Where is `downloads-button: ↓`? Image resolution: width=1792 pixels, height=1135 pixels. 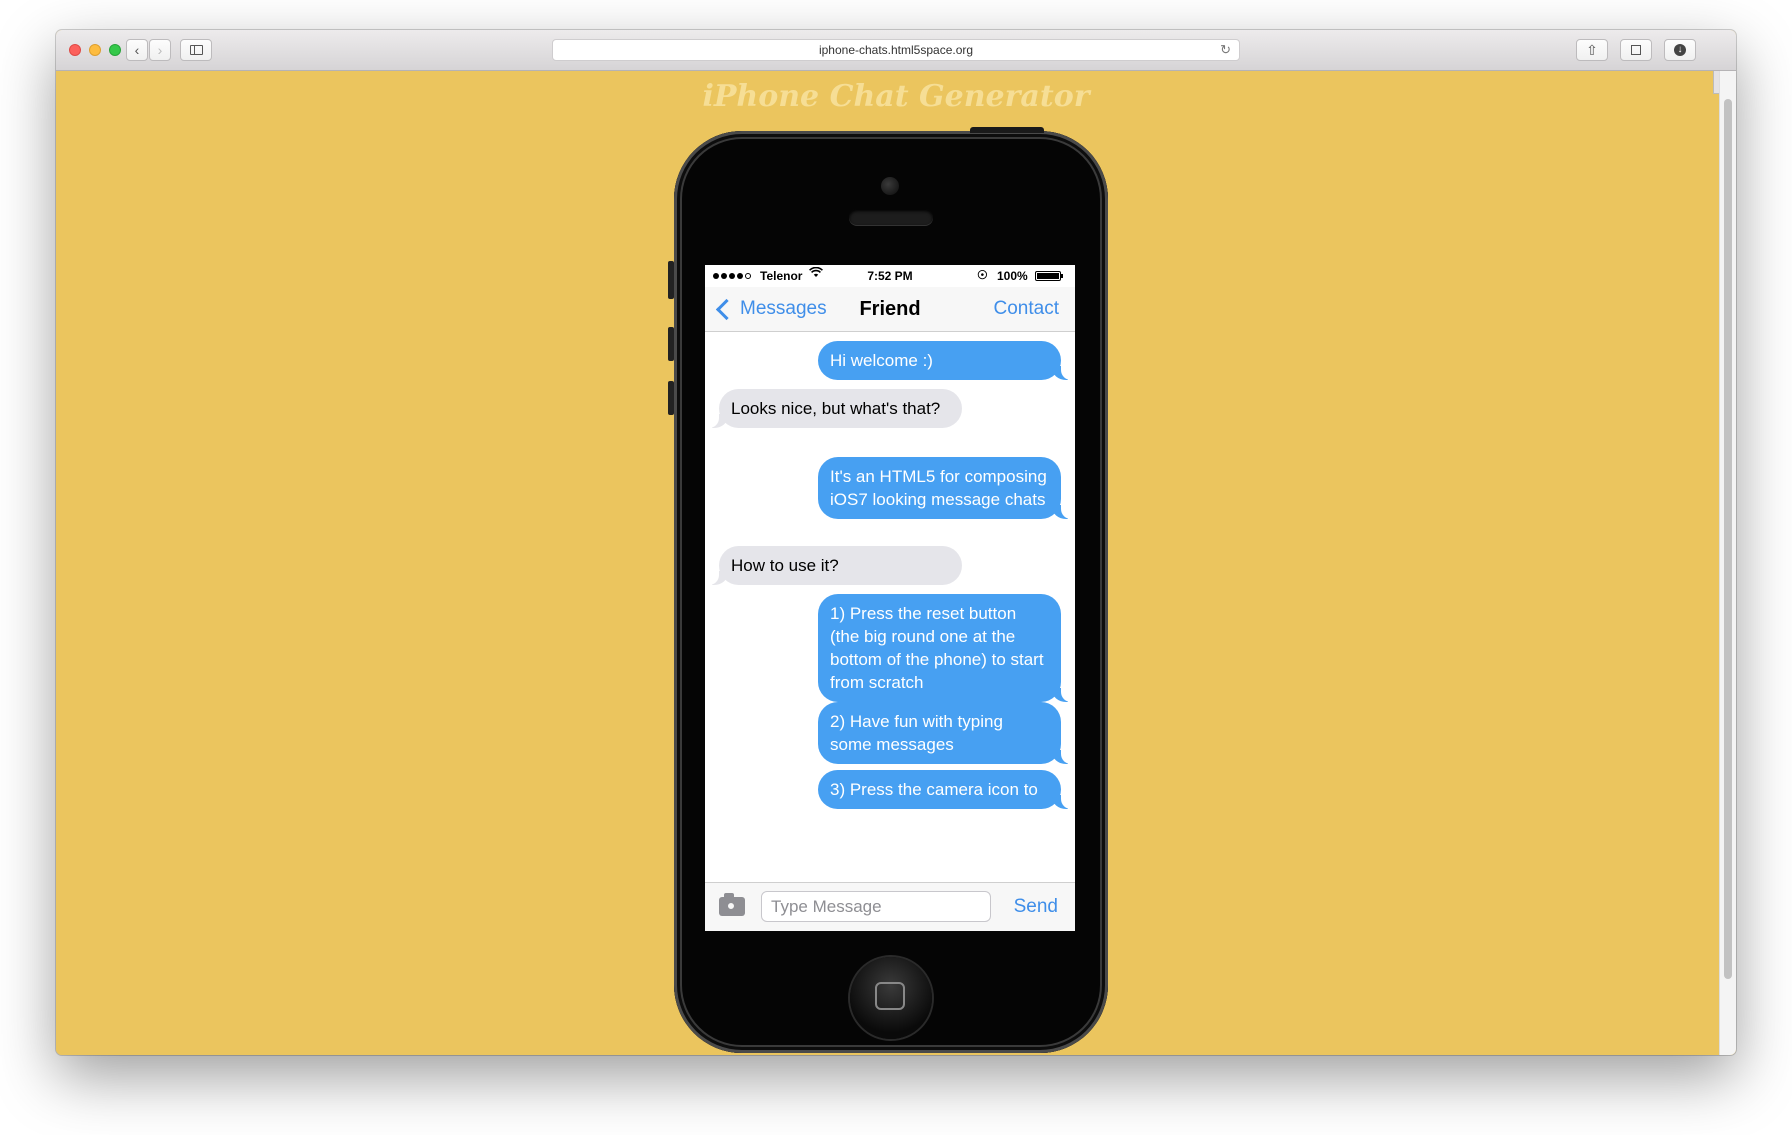 downloads-button: ↓ is located at coordinates (1680, 50).